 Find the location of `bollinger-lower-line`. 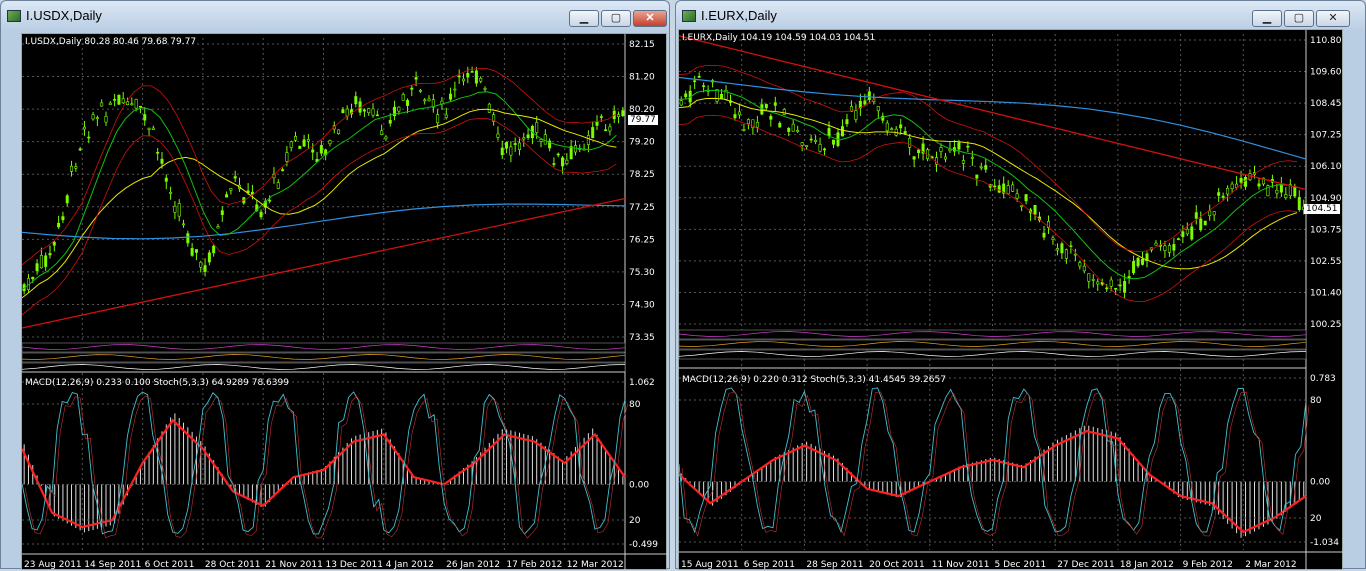

bollinger-lower-line is located at coordinates (988, 208).